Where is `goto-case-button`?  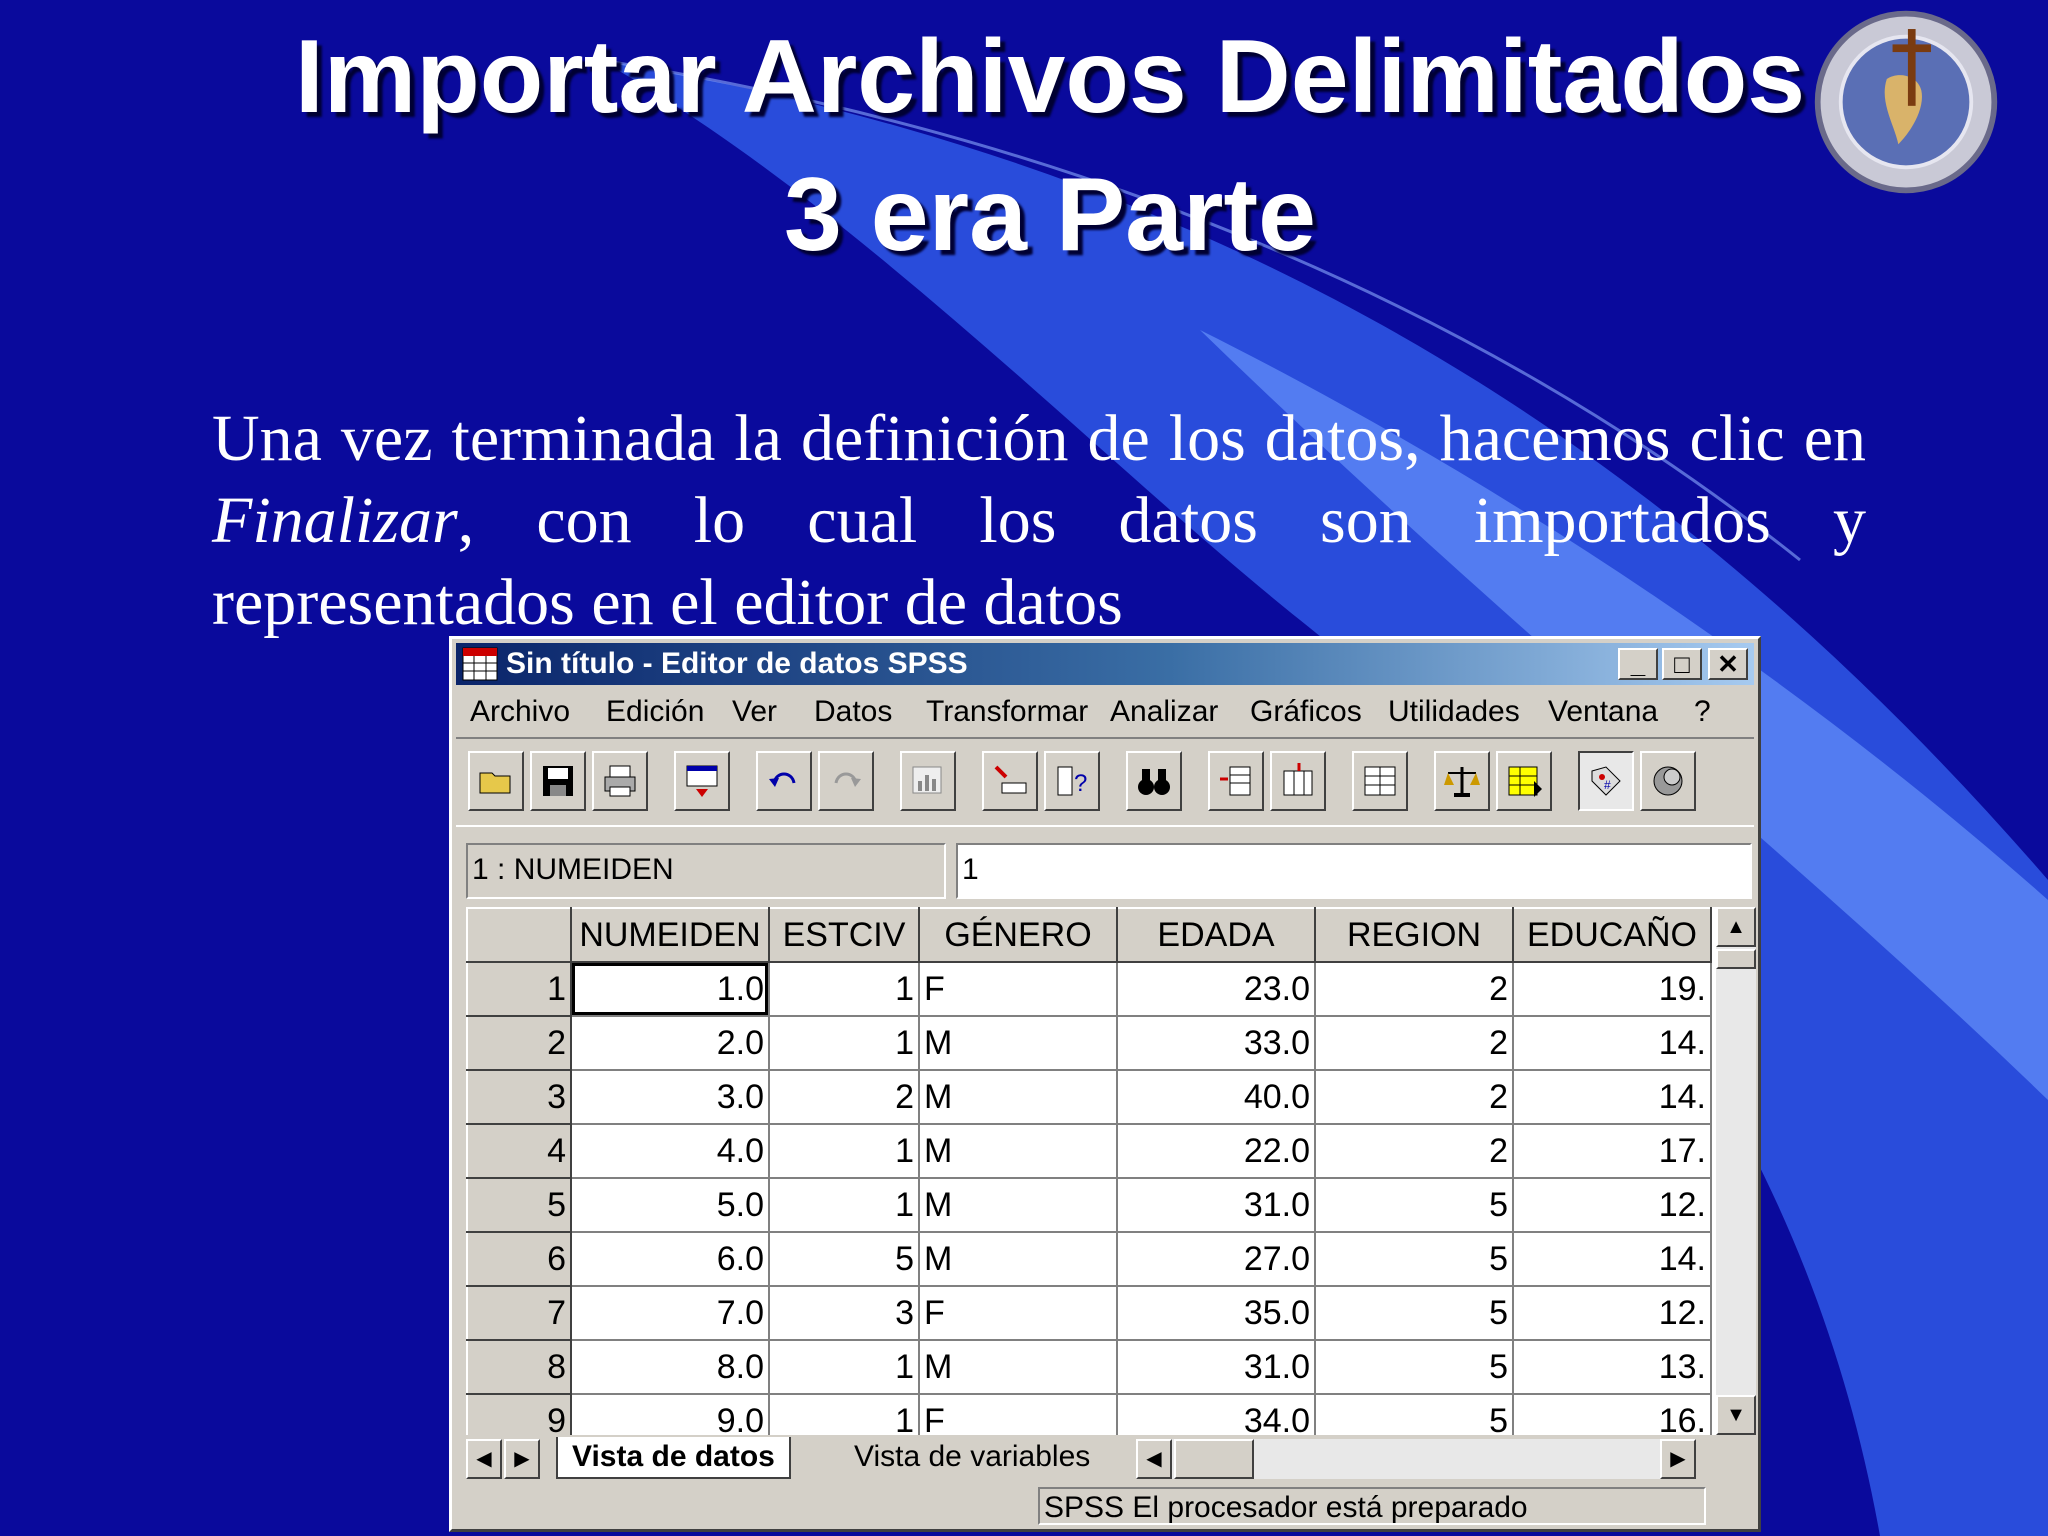
goto-case-button is located at coordinates (1010, 781).